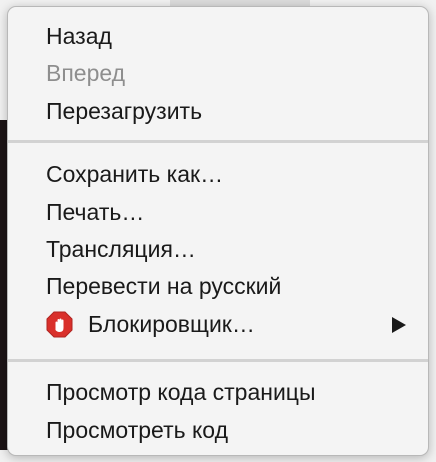  What do you see at coordinates (86, 73) in the screenshot?
I see `menu-item-forward-label: Вперед` at bounding box center [86, 73].